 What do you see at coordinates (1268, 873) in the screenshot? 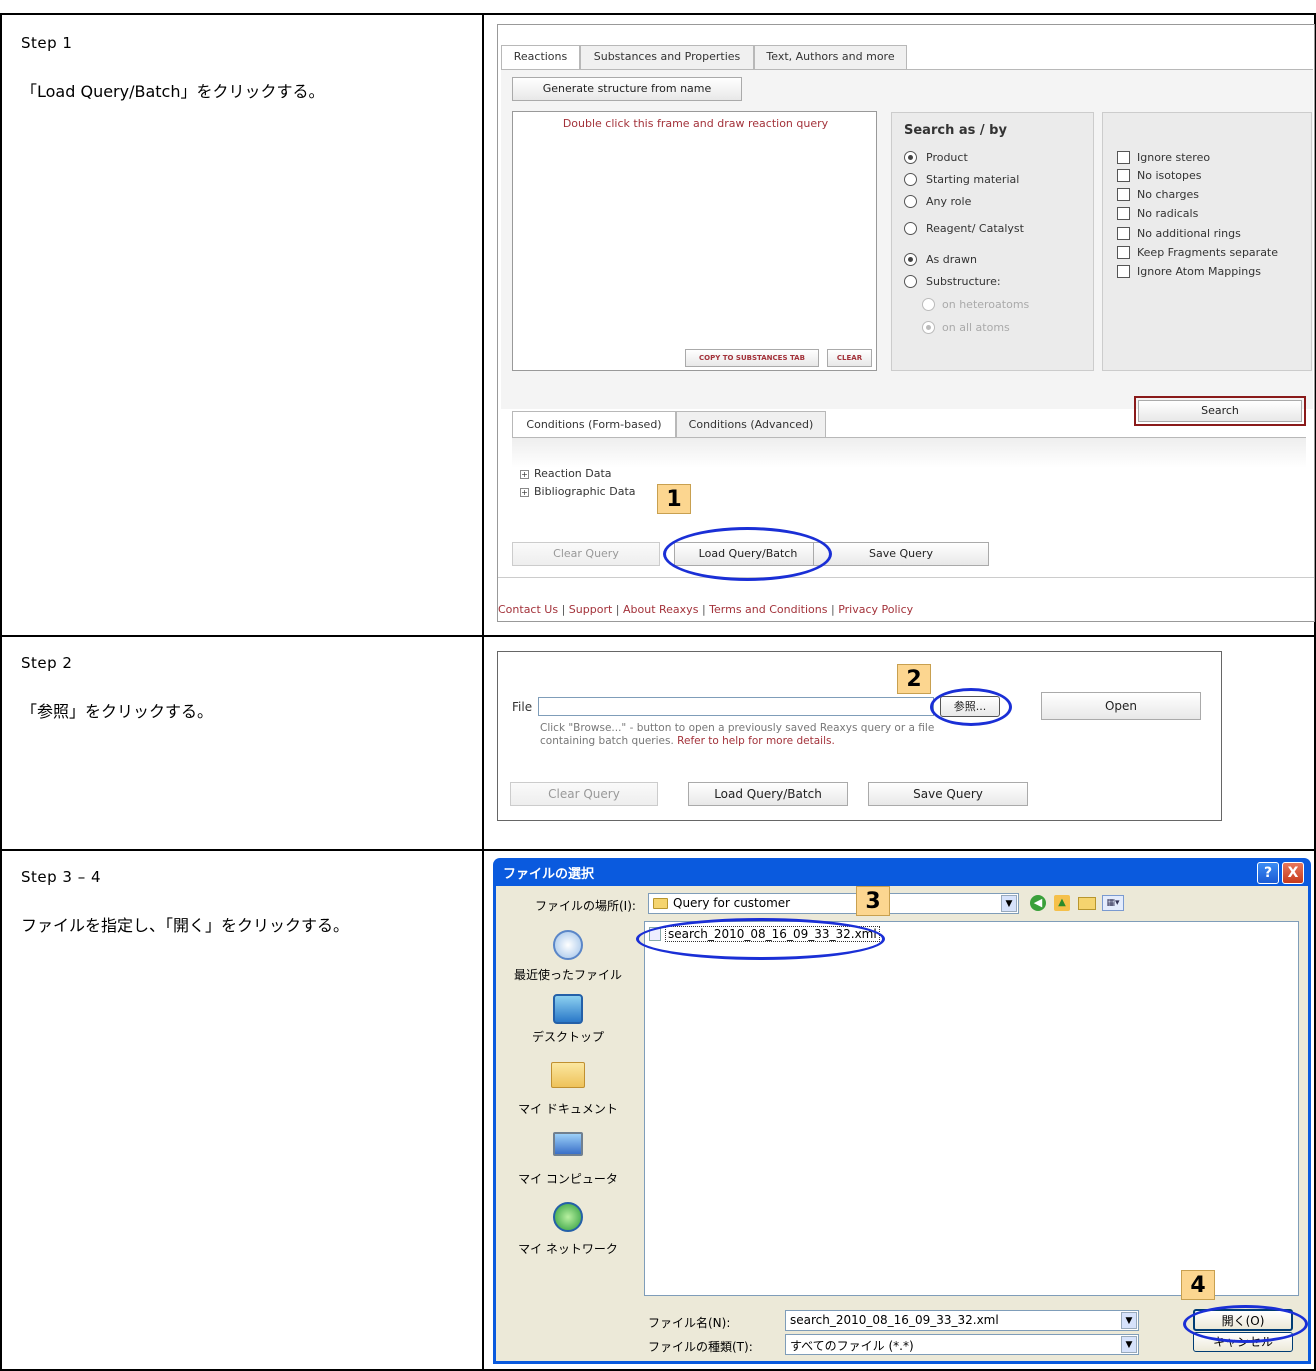
I see `help-button: ?` at bounding box center [1268, 873].